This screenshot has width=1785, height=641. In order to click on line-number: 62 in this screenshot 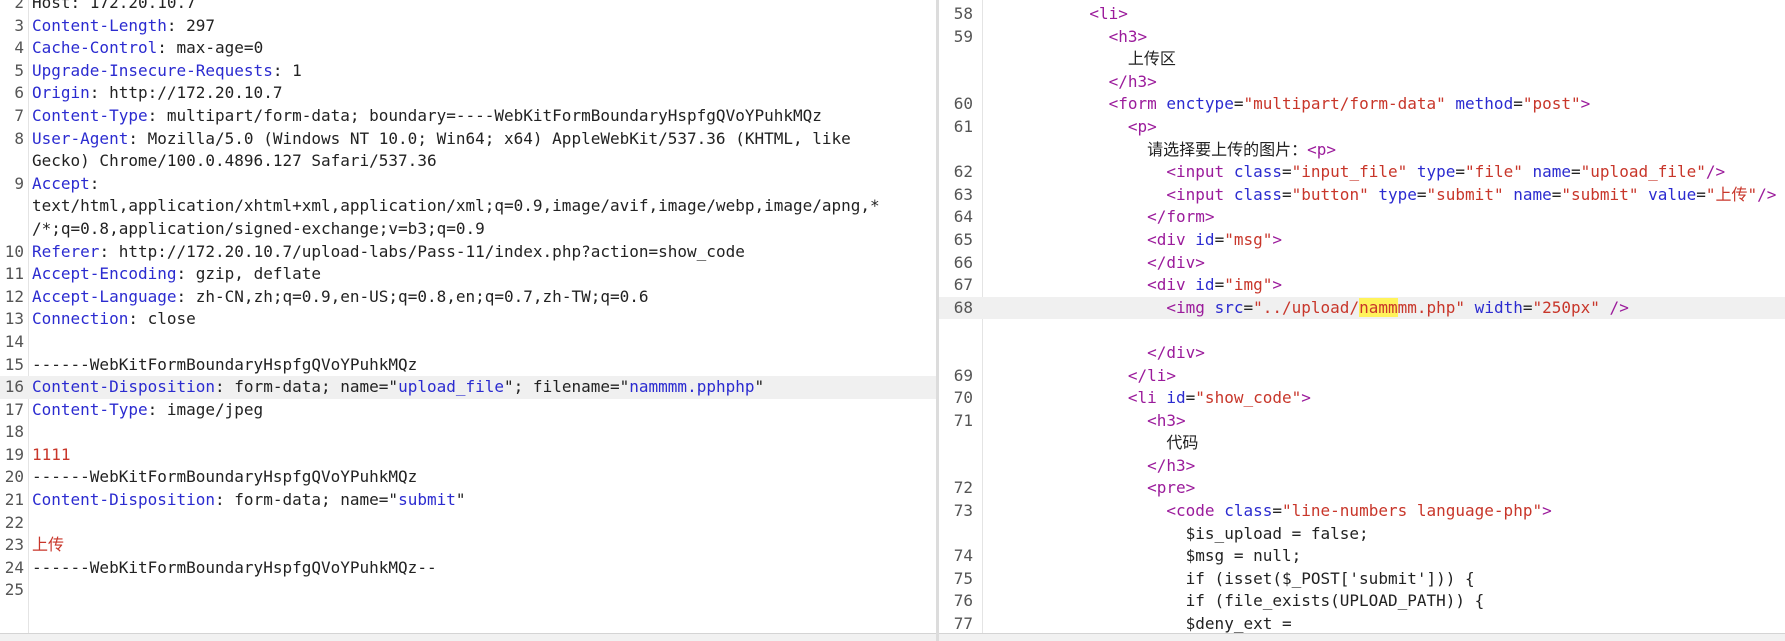, I will do `click(963, 172)`.